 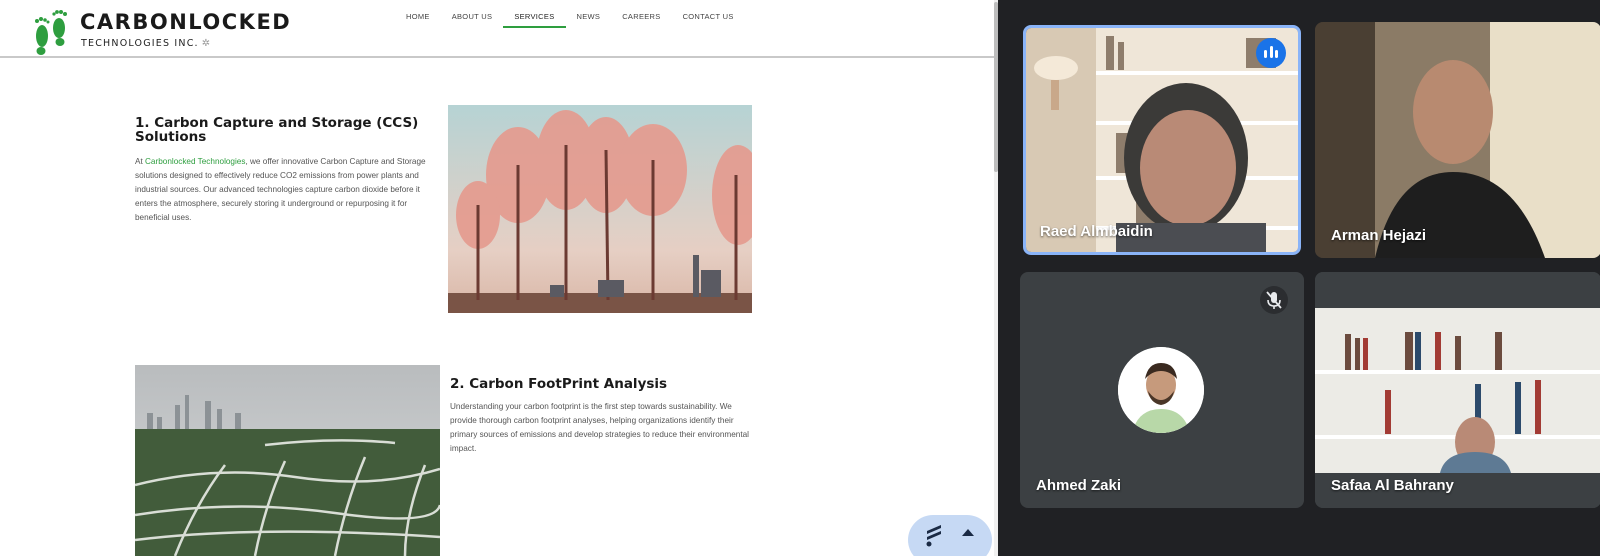 I want to click on nav-about-us: ABOUT US, so click(x=472, y=14).